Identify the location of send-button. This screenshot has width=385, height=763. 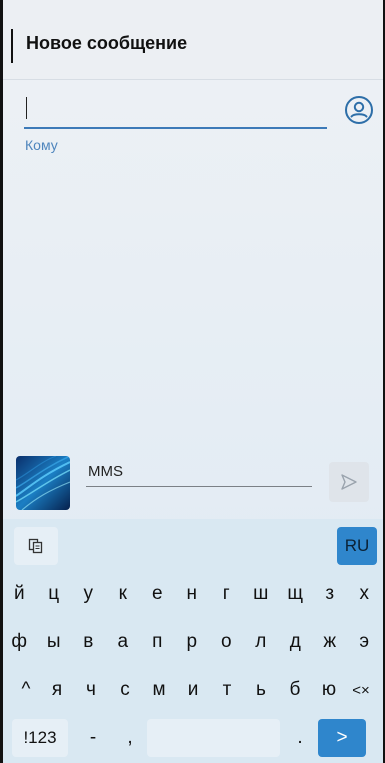
(349, 482).